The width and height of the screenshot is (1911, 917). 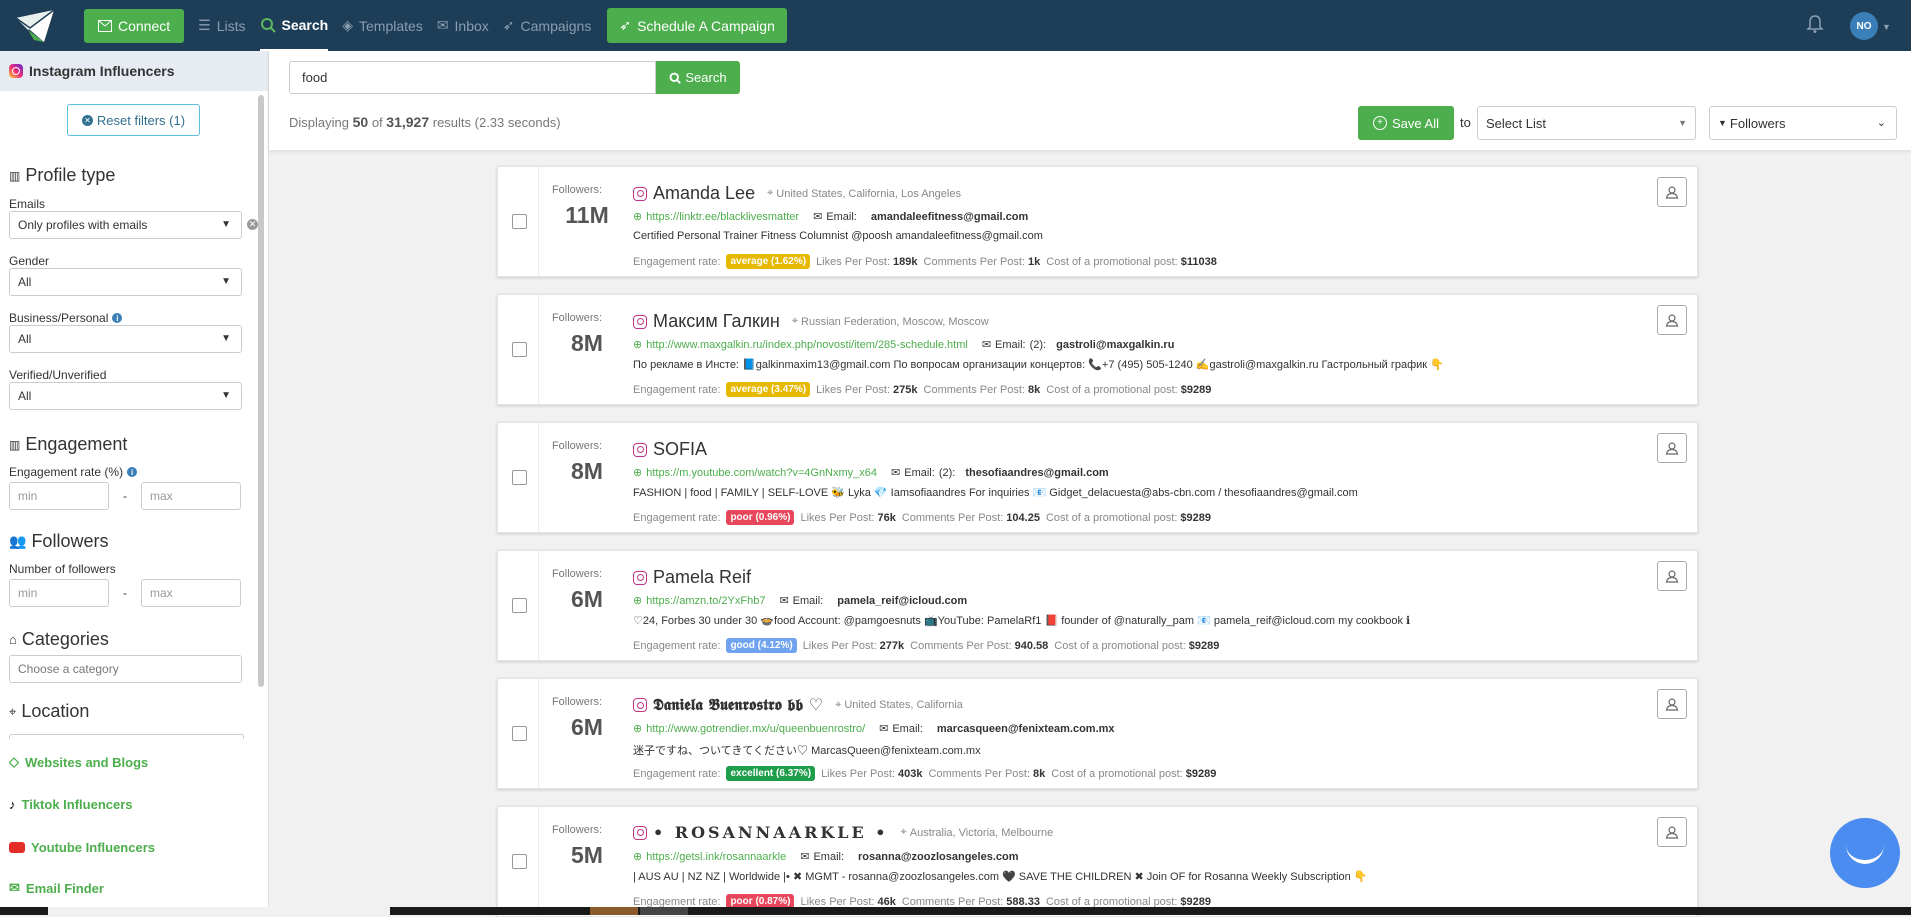 What do you see at coordinates (191, 593) in the screenshot?
I see `followers-max-input: max` at bounding box center [191, 593].